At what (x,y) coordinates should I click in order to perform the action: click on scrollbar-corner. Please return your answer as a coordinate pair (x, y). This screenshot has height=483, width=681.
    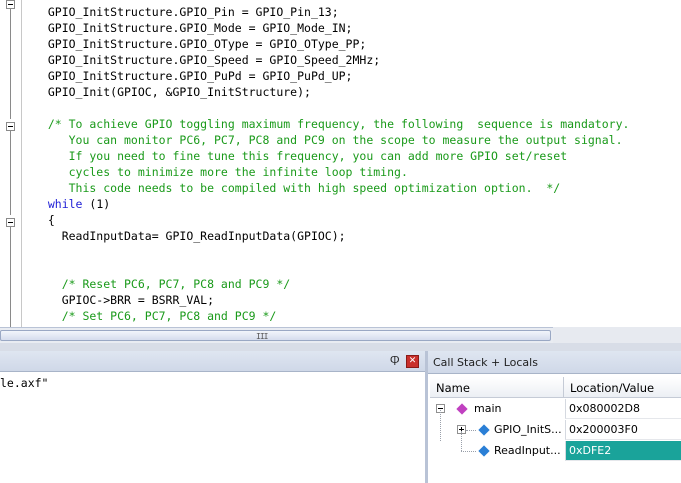
    Looking at the image, I should click on (617, 335).